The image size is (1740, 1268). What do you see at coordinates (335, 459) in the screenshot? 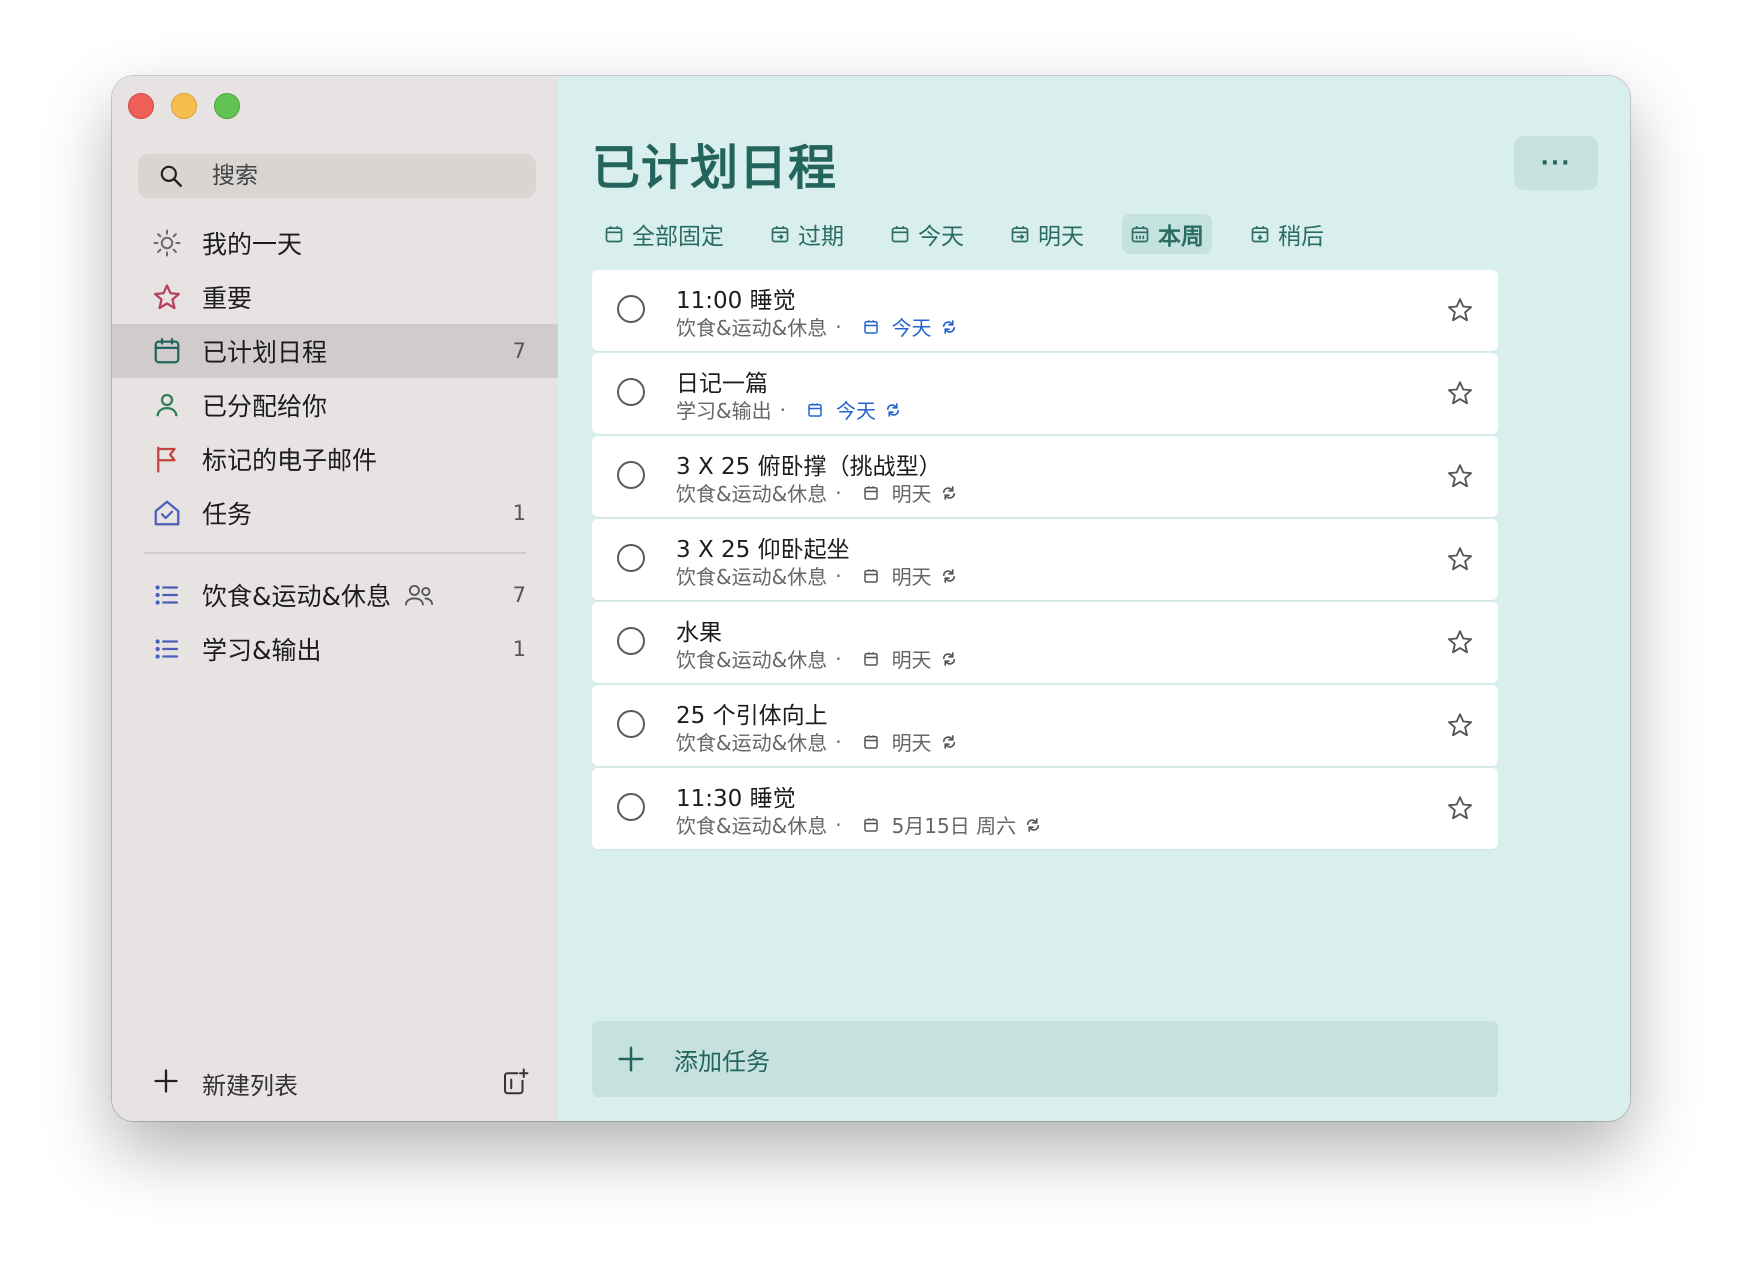
I see `sidebar-item-flagged: 标记的电子邮件` at bounding box center [335, 459].